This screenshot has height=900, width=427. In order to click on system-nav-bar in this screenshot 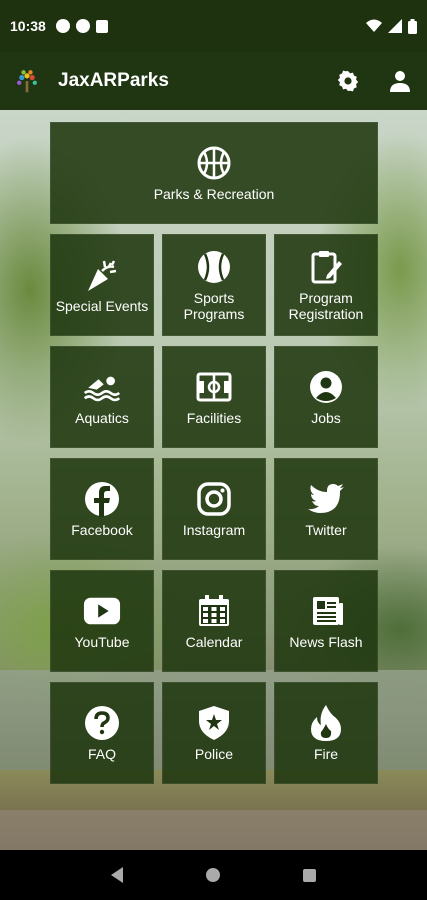, I will do `click(213, 875)`.